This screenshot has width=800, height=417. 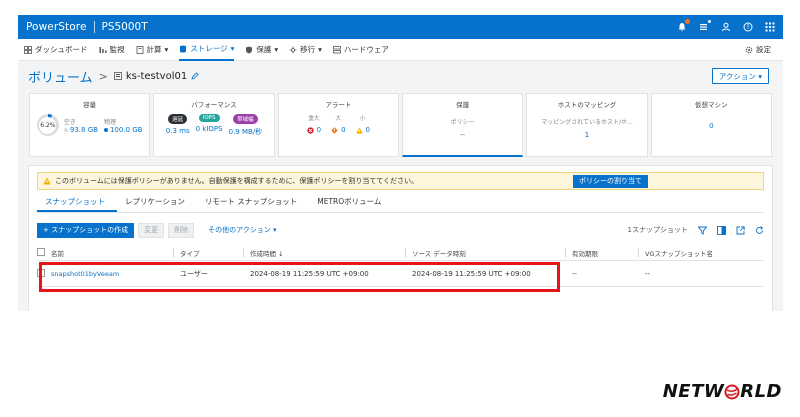 What do you see at coordinates (343, 130) in the screenshot?
I see `major-count: 0` at bounding box center [343, 130].